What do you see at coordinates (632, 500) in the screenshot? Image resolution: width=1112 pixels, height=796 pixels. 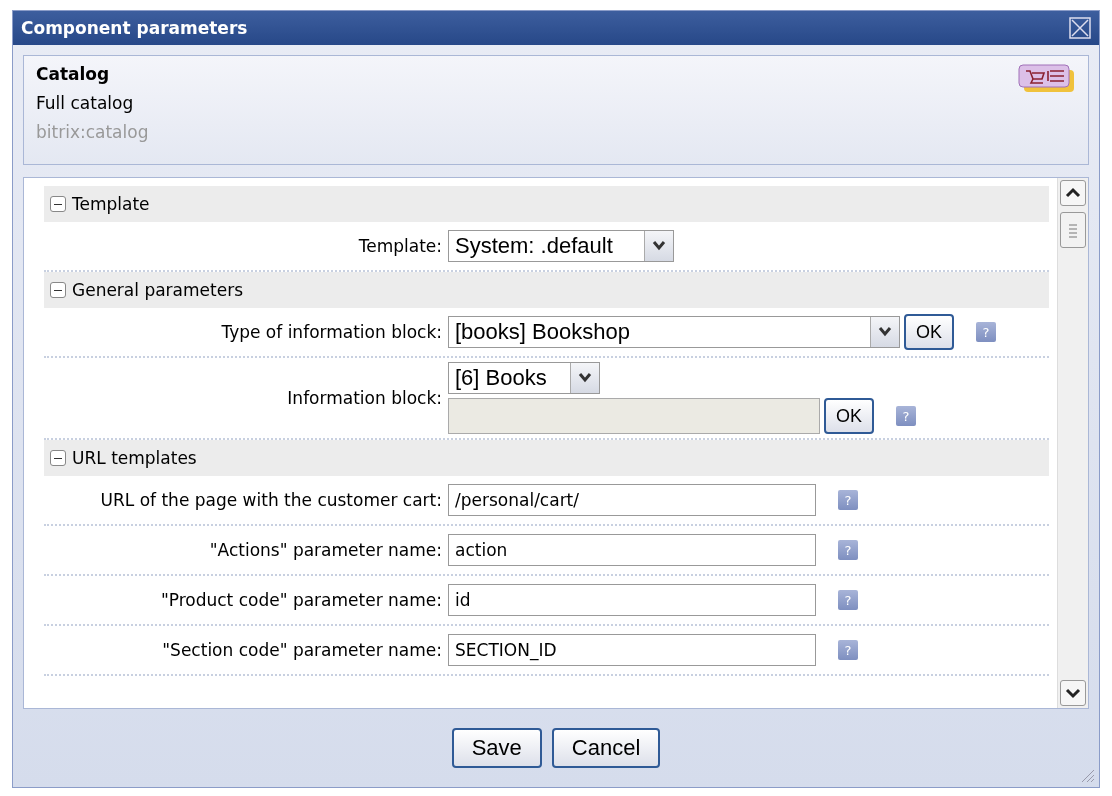 I see `input-field: /personal/cart/` at bounding box center [632, 500].